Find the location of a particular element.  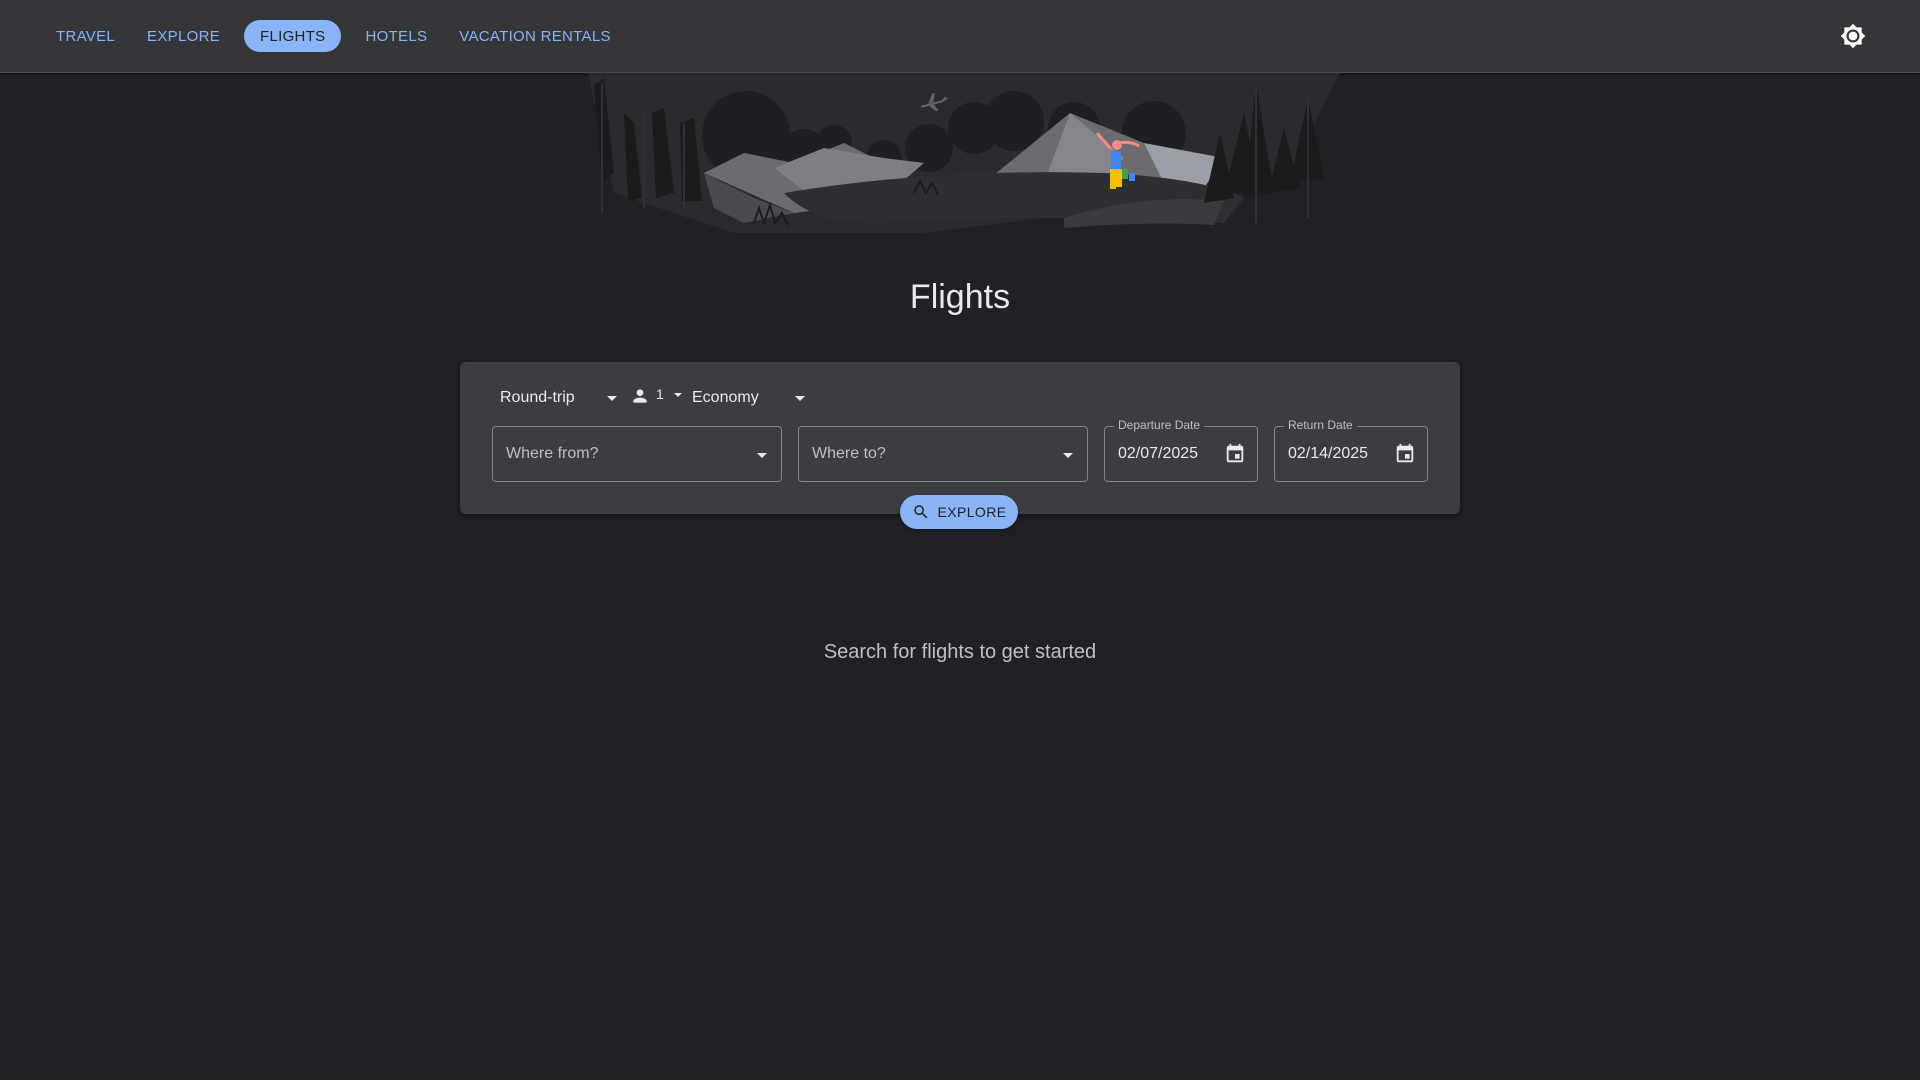

origin-placeholder: Where from? is located at coordinates (552, 453).